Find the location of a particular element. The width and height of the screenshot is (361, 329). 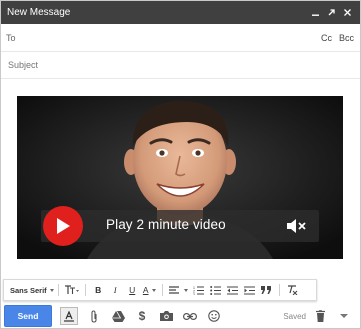

subject-row is located at coordinates (180, 65).